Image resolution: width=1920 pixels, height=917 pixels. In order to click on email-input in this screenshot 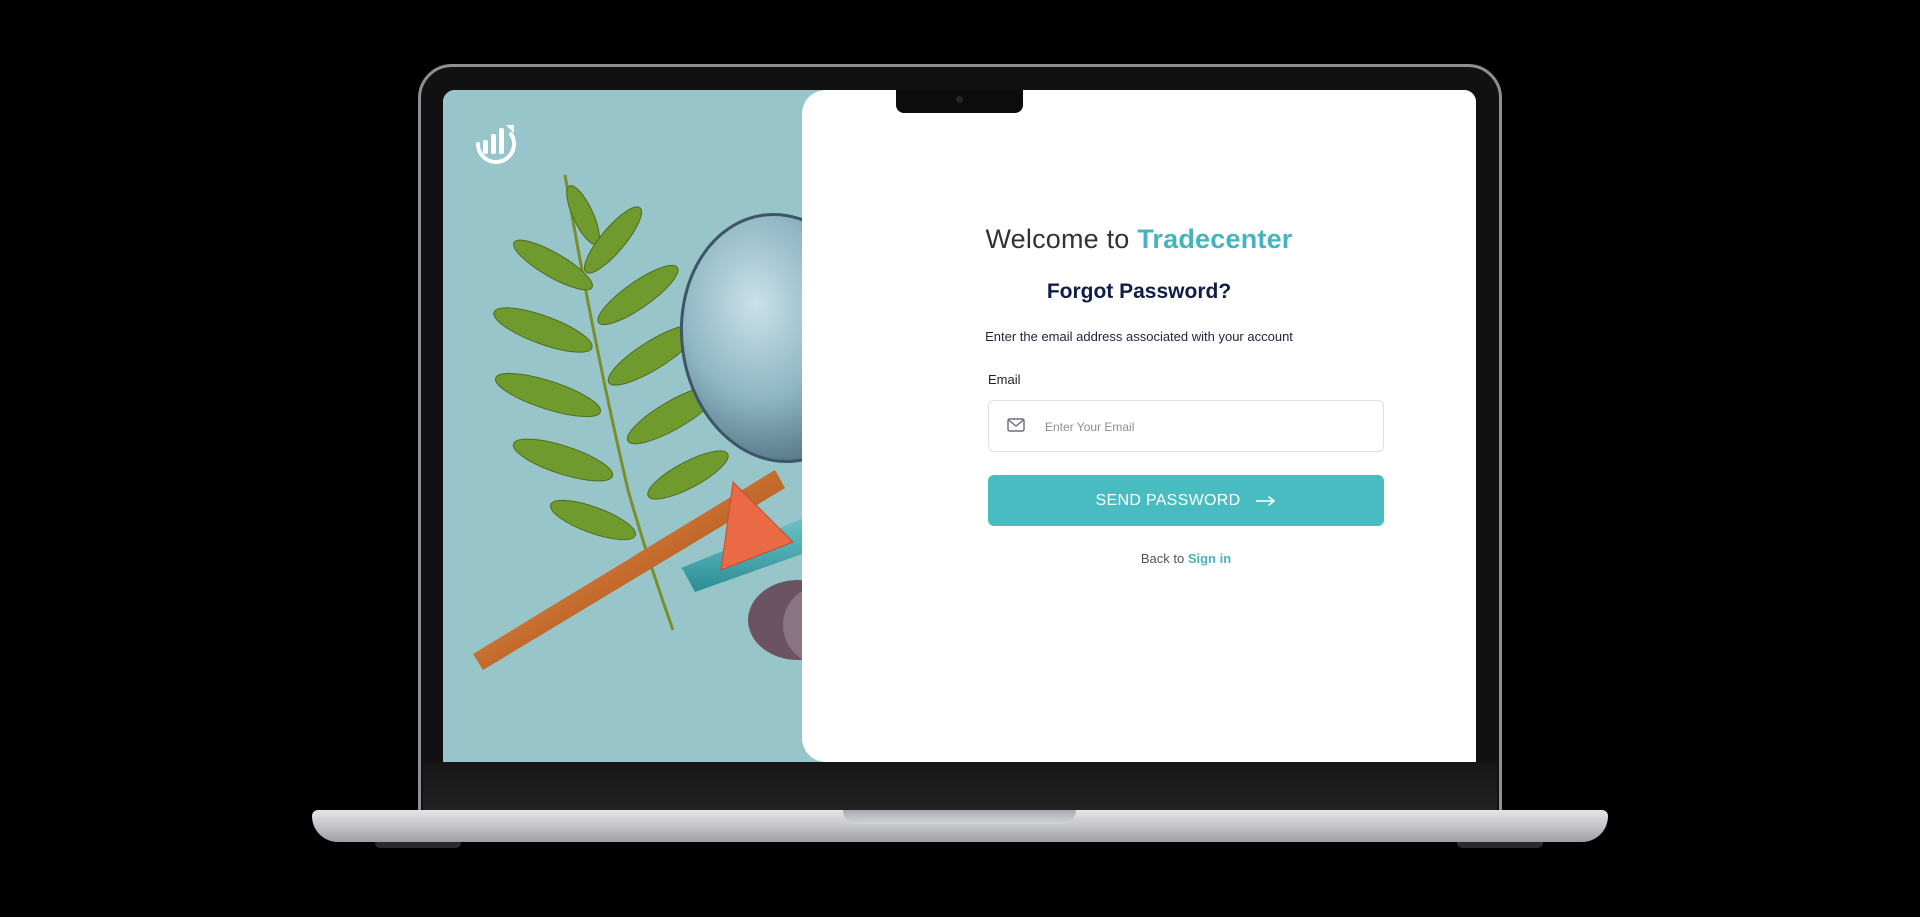, I will do `click(1205, 427)`.